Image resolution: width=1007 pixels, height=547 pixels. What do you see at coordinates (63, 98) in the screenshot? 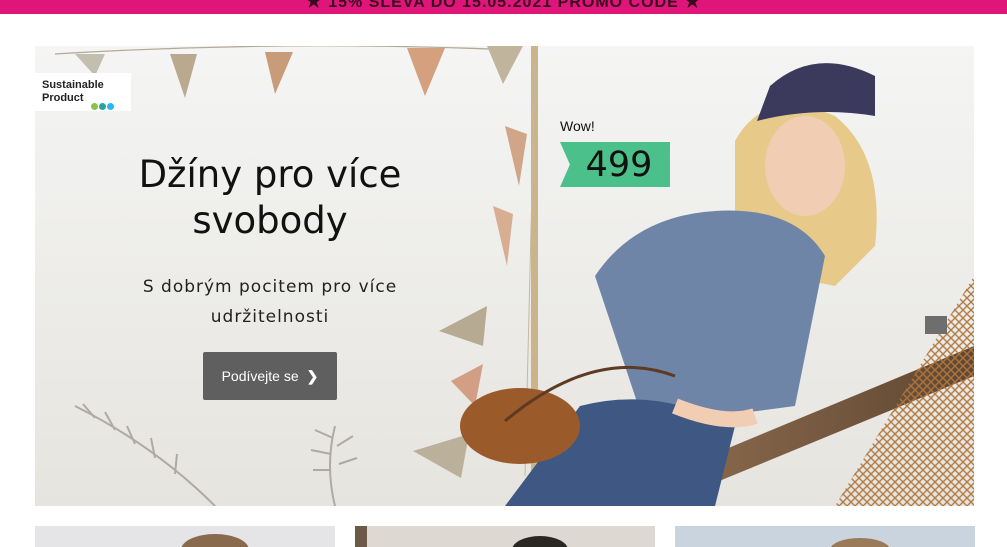
I see `badge-line-2: Product` at bounding box center [63, 98].